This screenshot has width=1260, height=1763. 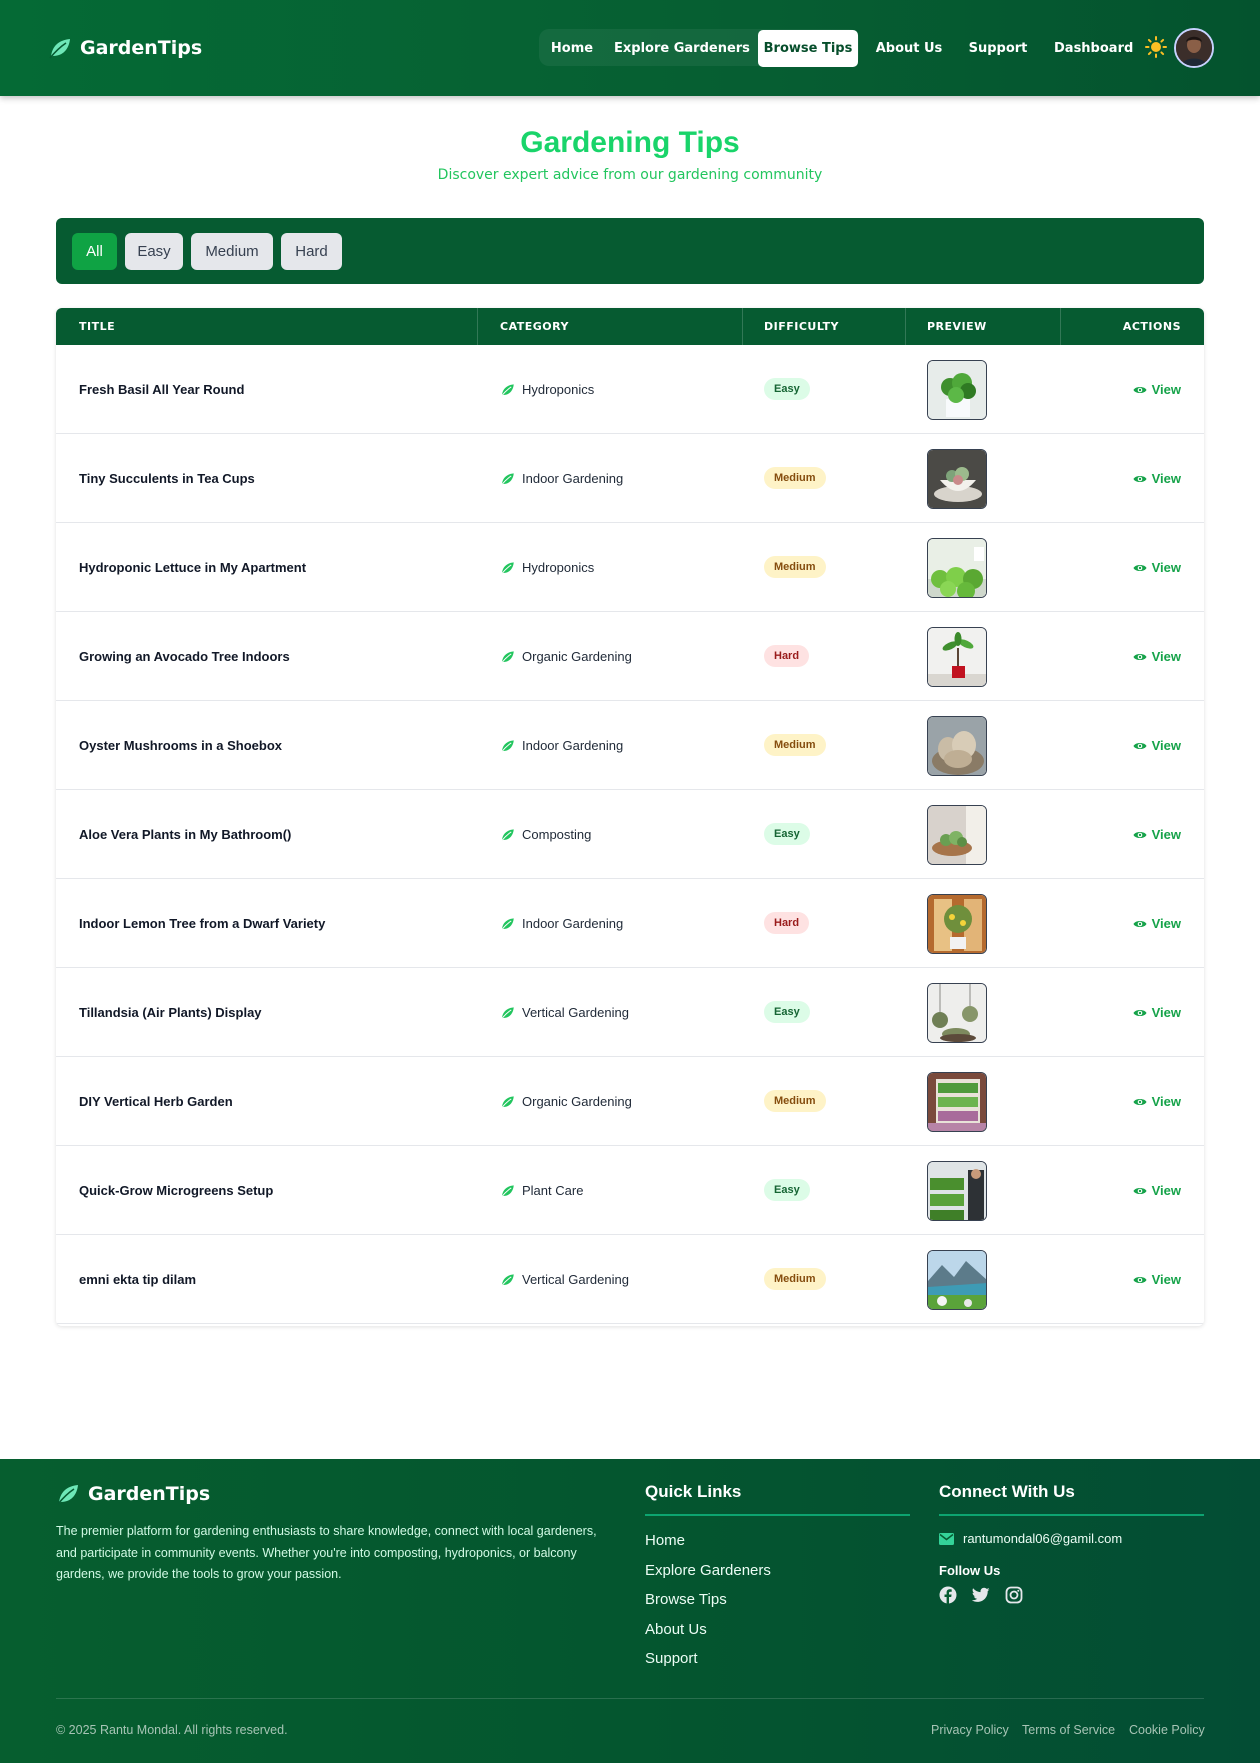 I want to click on tip-category-label: Organic Gardening, so click(x=577, y=656).